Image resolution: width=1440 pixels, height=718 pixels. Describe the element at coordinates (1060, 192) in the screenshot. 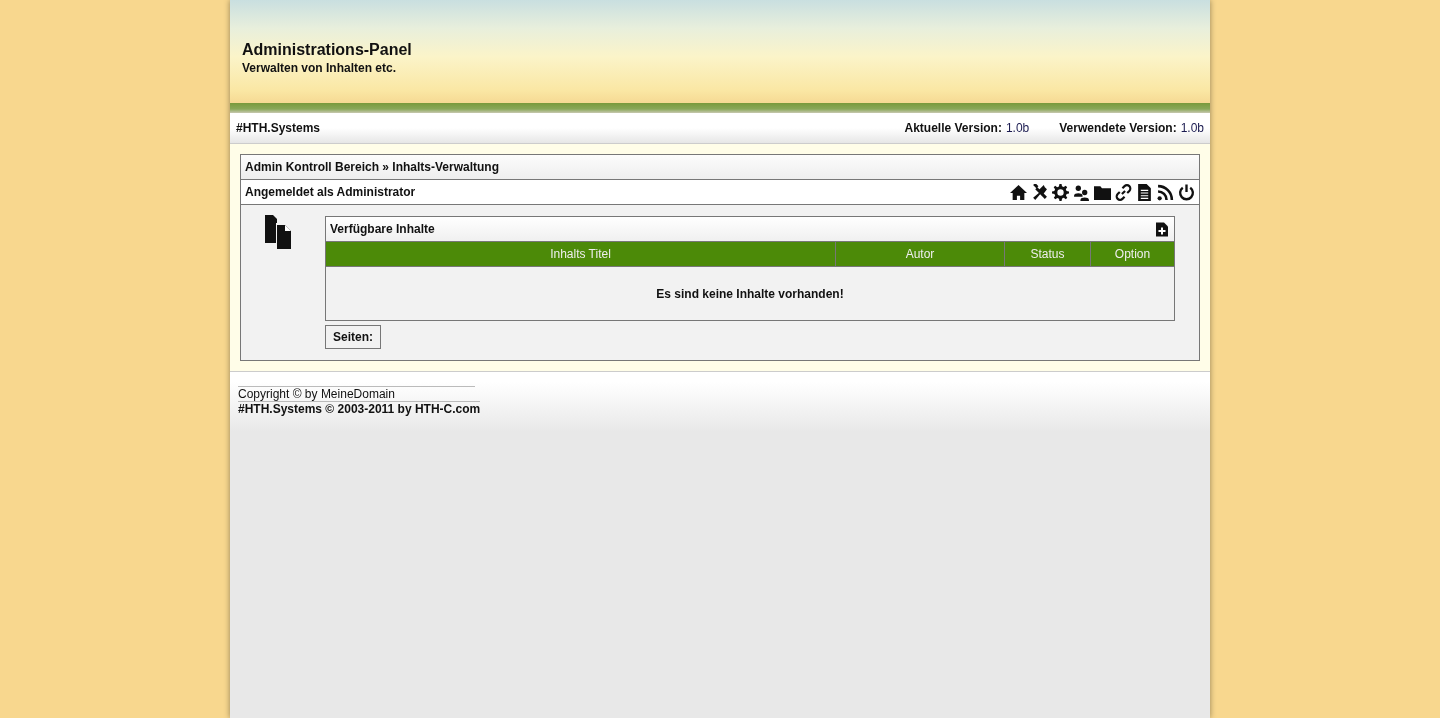

I see `settings-icon` at that location.